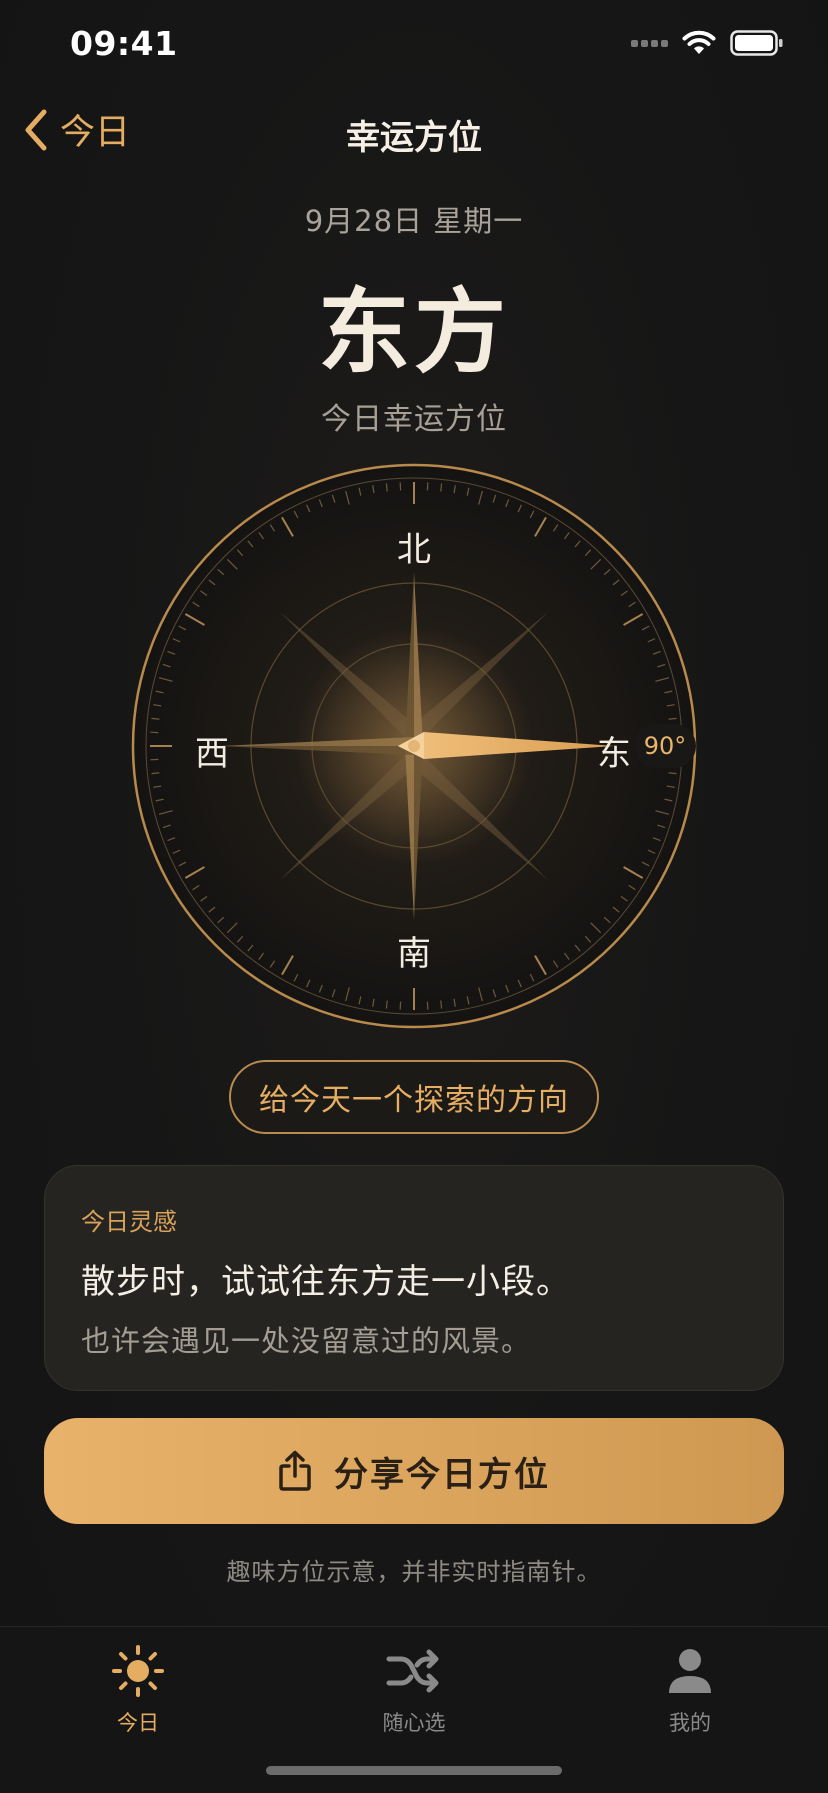 The width and height of the screenshot is (828, 1793). Describe the element at coordinates (306, 1339) in the screenshot. I see `card-sub-text: 也许会遇见一处没留意过的风景。` at that location.